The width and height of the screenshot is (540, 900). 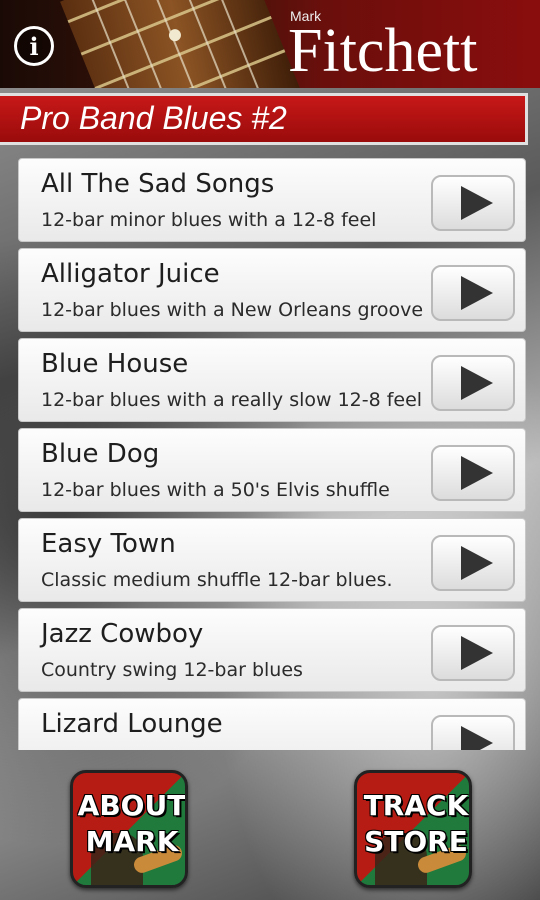 I want to click on track-title: Easy Town, so click(x=108, y=544).